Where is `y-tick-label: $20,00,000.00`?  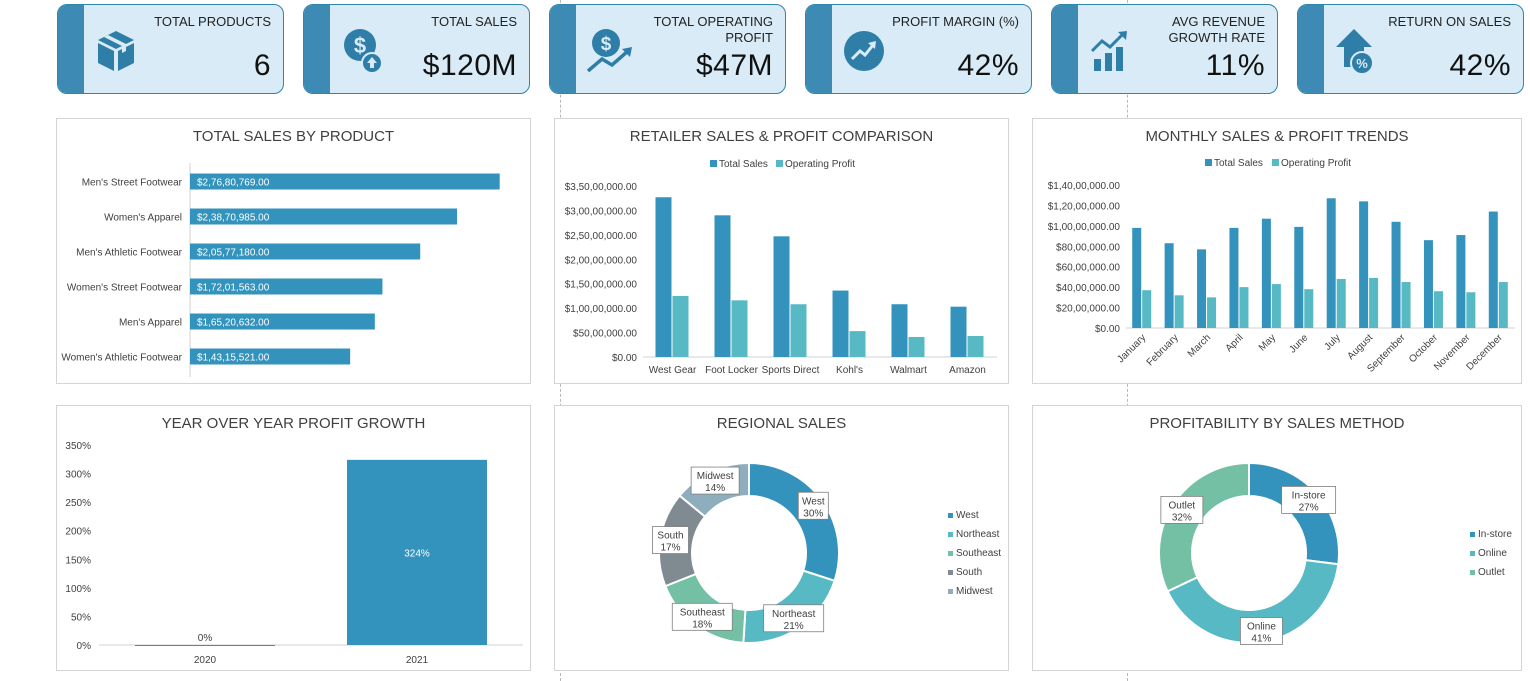 y-tick-label: $20,00,000.00 is located at coordinates (1088, 309).